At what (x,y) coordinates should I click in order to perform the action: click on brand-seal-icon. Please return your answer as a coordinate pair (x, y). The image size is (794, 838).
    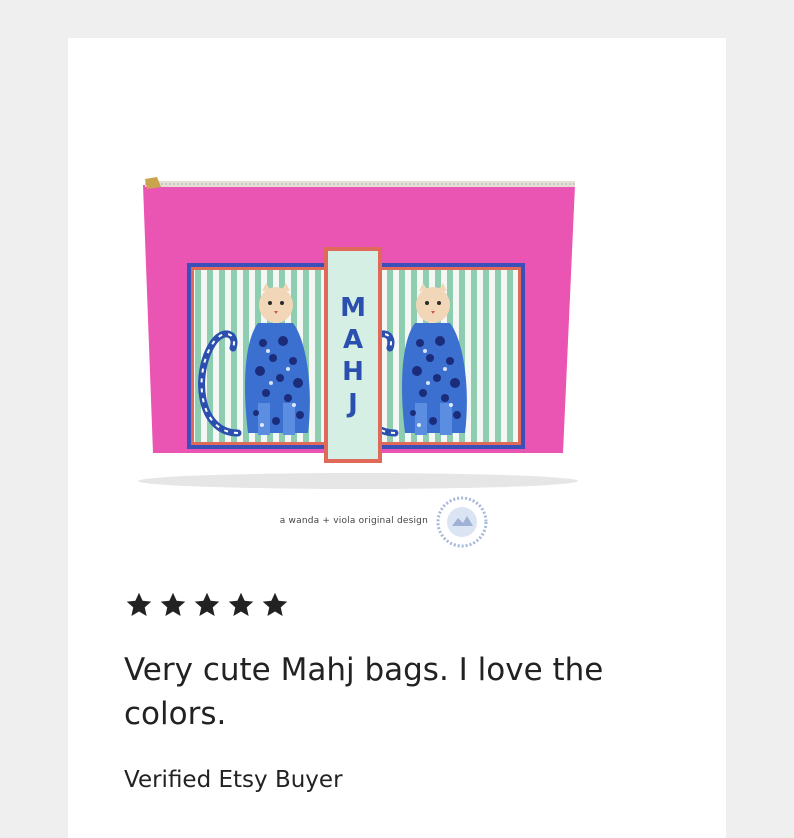
    Looking at the image, I should click on (462, 522).